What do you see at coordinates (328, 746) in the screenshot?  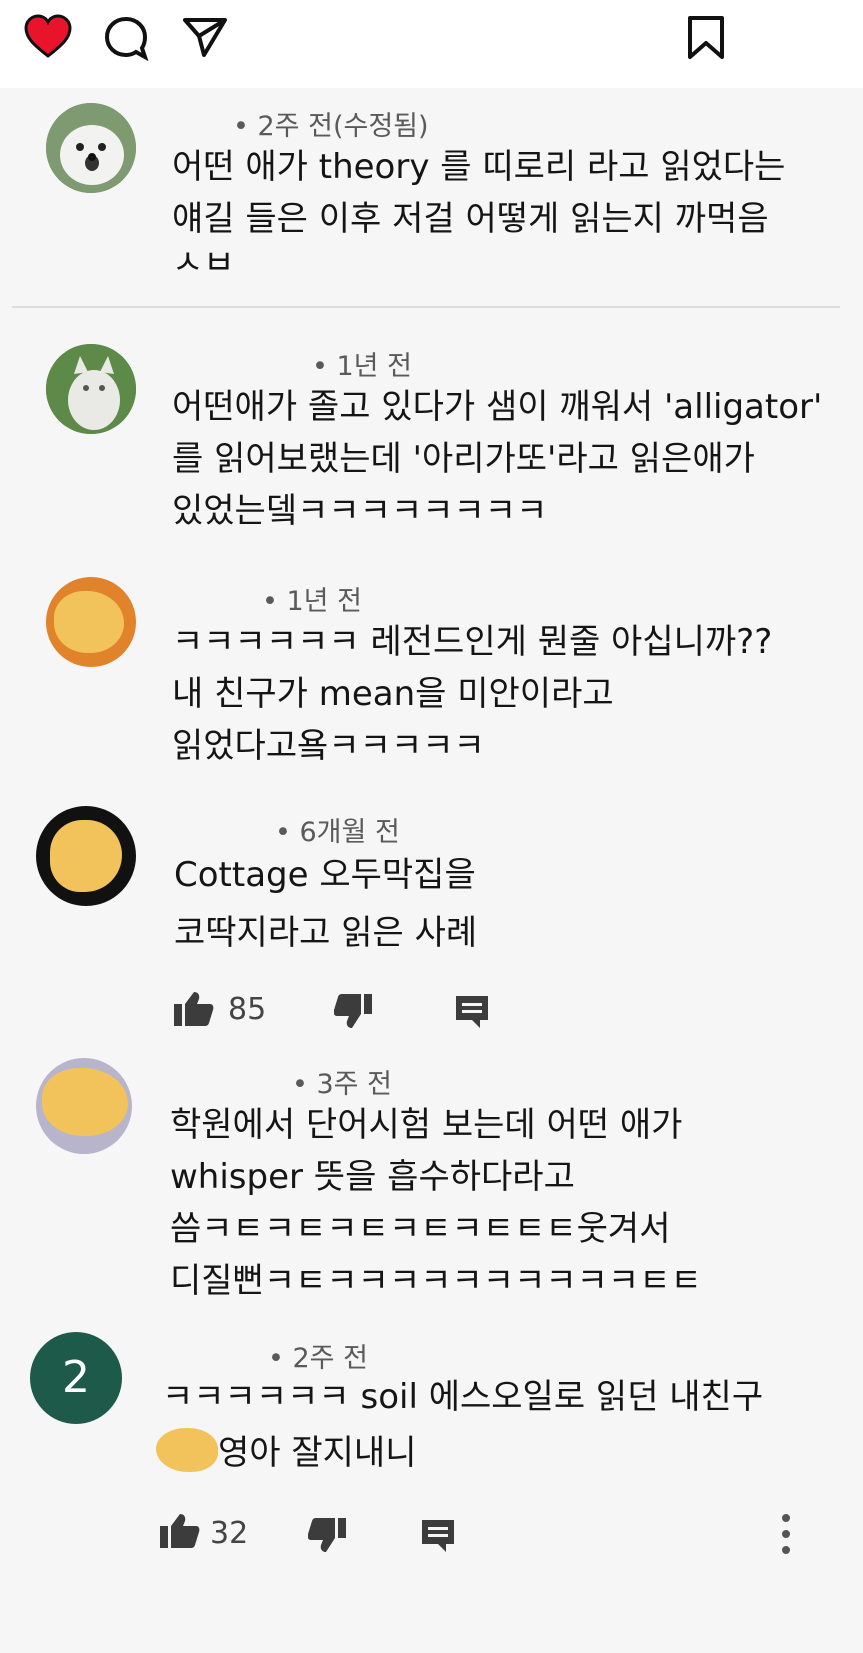 I see `comment-text-line: 읽었다고욬ㅋㅋㅋㅋㅋ` at bounding box center [328, 746].